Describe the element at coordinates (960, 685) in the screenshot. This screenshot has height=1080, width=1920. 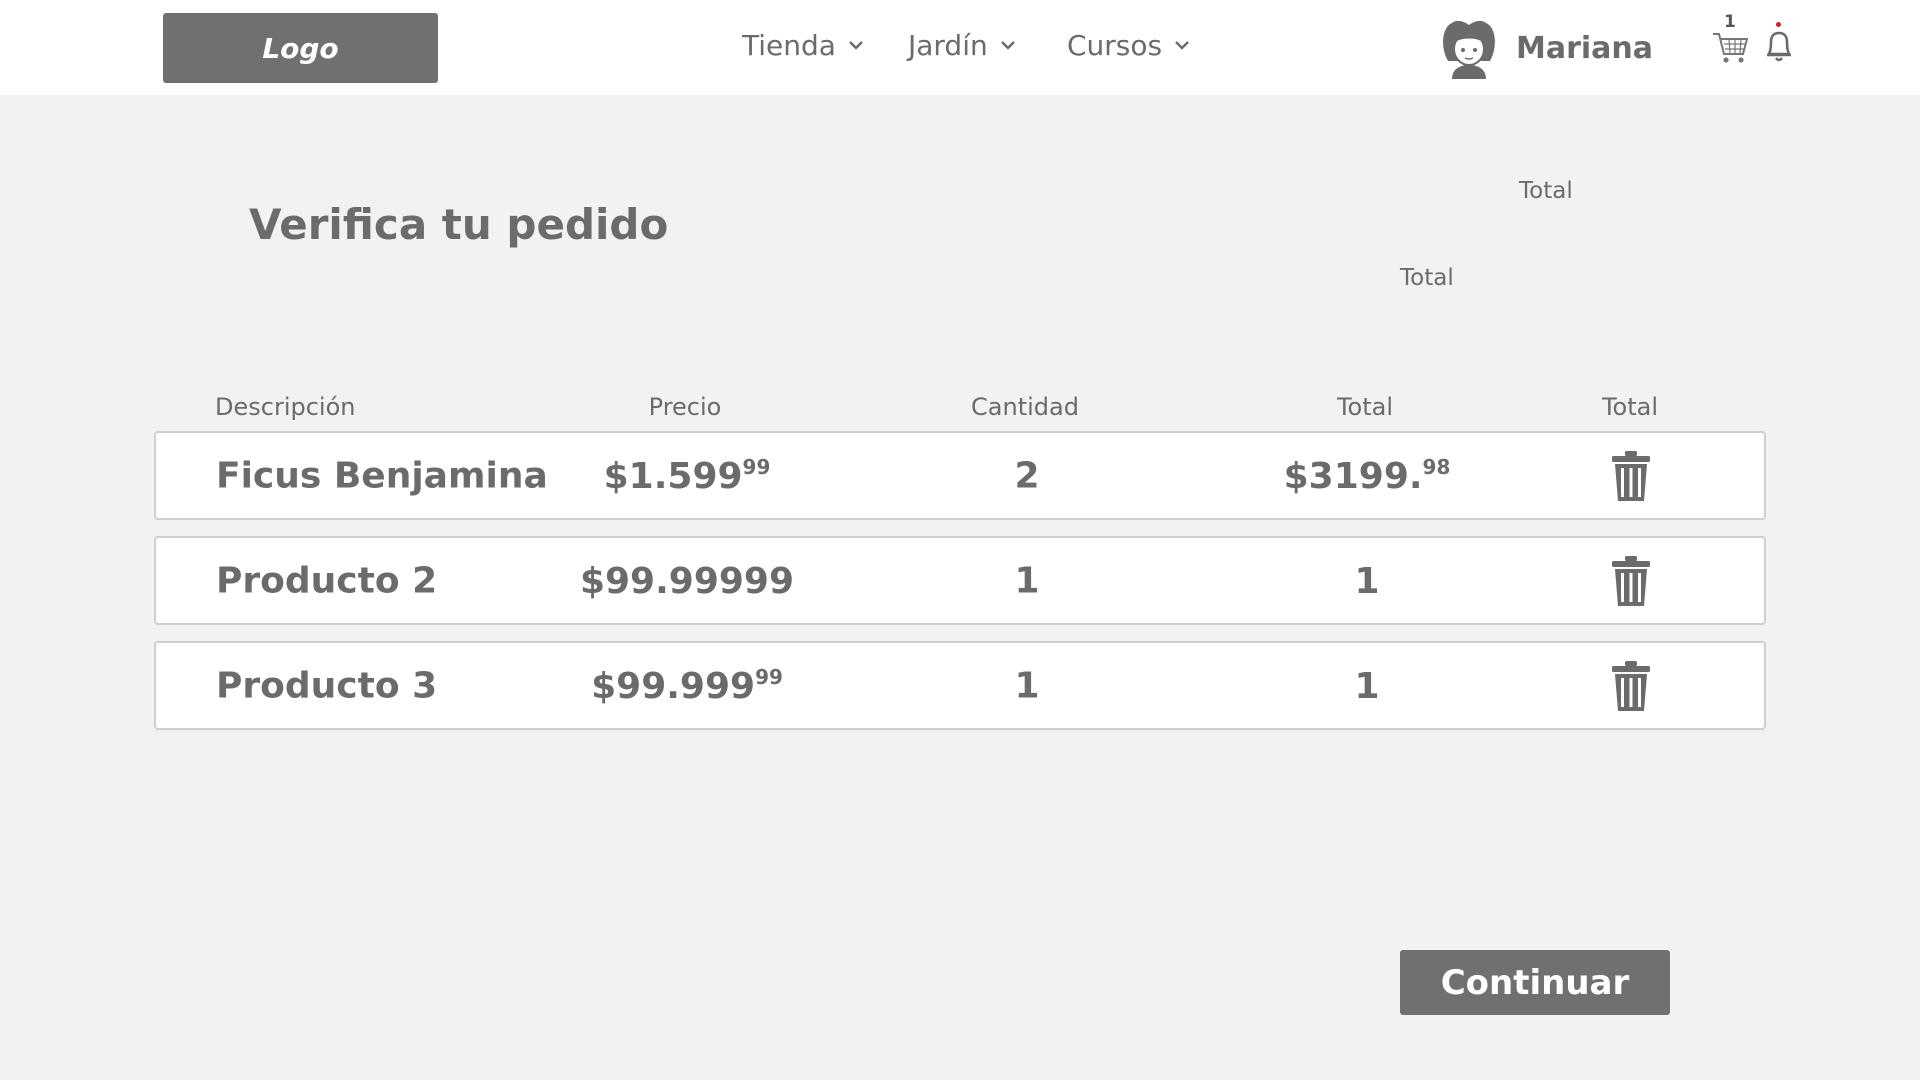
I see `table-row: Producto 3 $99.99999 1 1` at that location.